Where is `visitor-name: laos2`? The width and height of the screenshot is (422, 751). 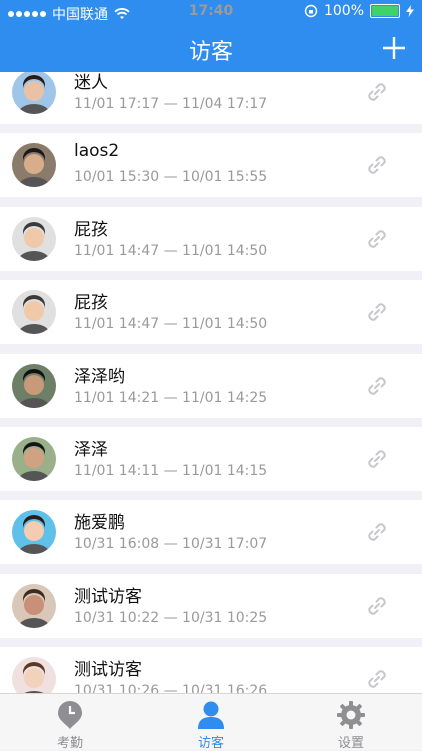 visitor-name: laos2 is located at coordinates (97, 151).